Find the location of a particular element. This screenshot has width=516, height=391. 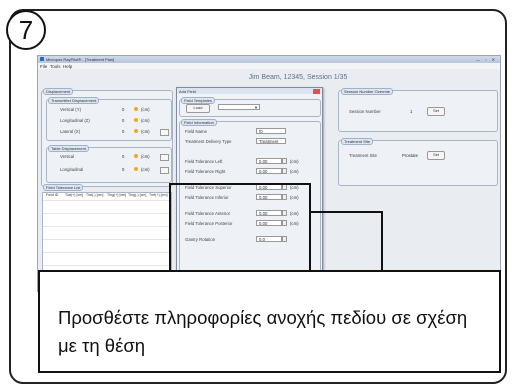

tolerance-left-input: 0.00 is located at coordinates (269, 161).